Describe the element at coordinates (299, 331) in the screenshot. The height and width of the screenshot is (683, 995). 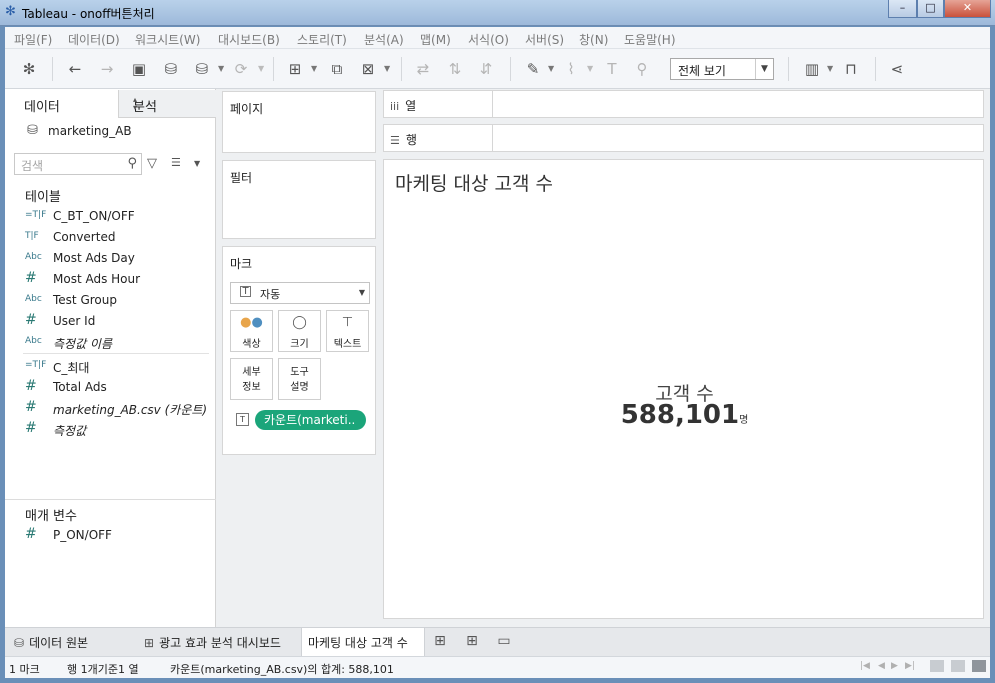
I see `size-button: ◯ 크기` at that location.